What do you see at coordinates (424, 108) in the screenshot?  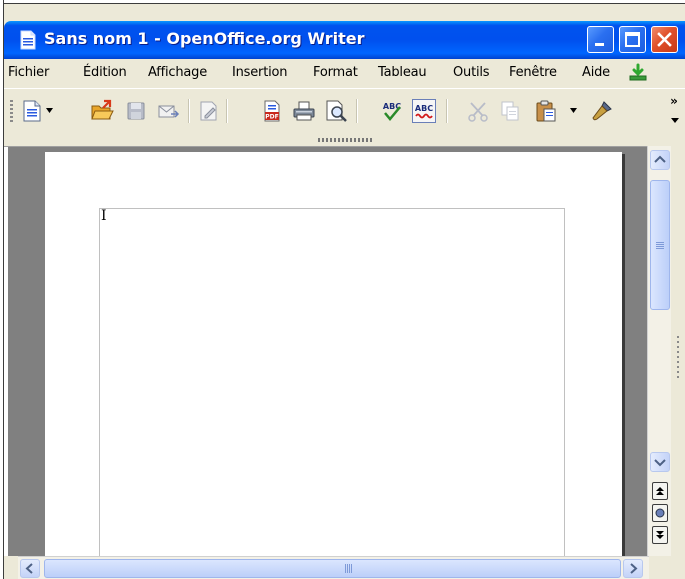 I see `svg-text: ABC` at bounding box center [424, 108].